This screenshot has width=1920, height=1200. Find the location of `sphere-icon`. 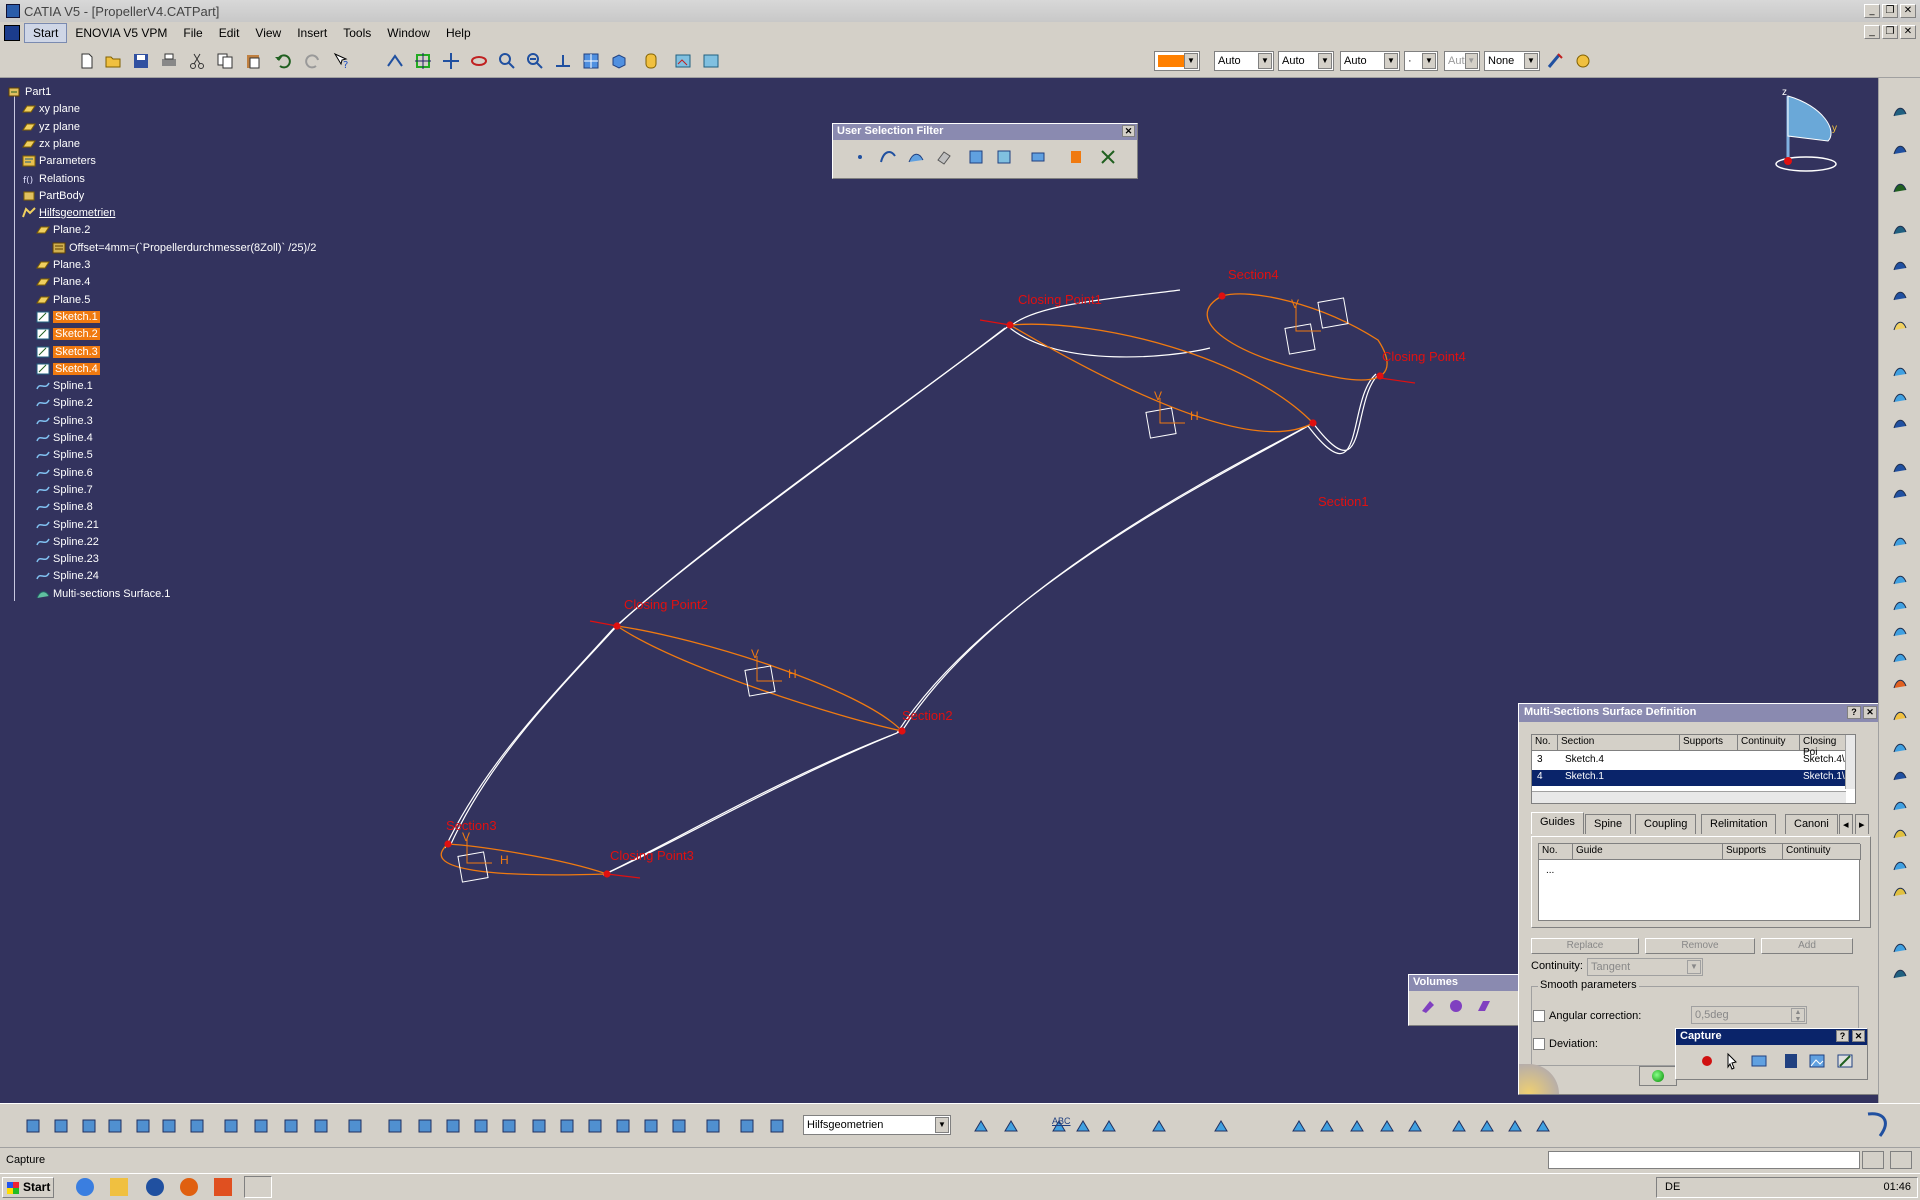

sphere-icon is located at coordinates (1900, 423).